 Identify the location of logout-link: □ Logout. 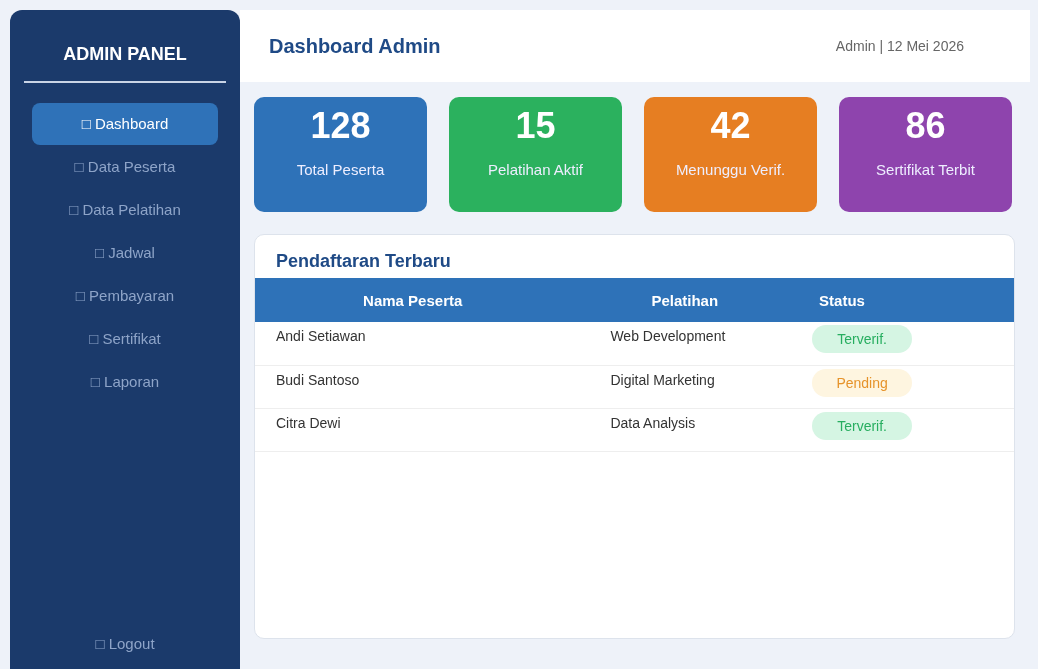
(125, 652).